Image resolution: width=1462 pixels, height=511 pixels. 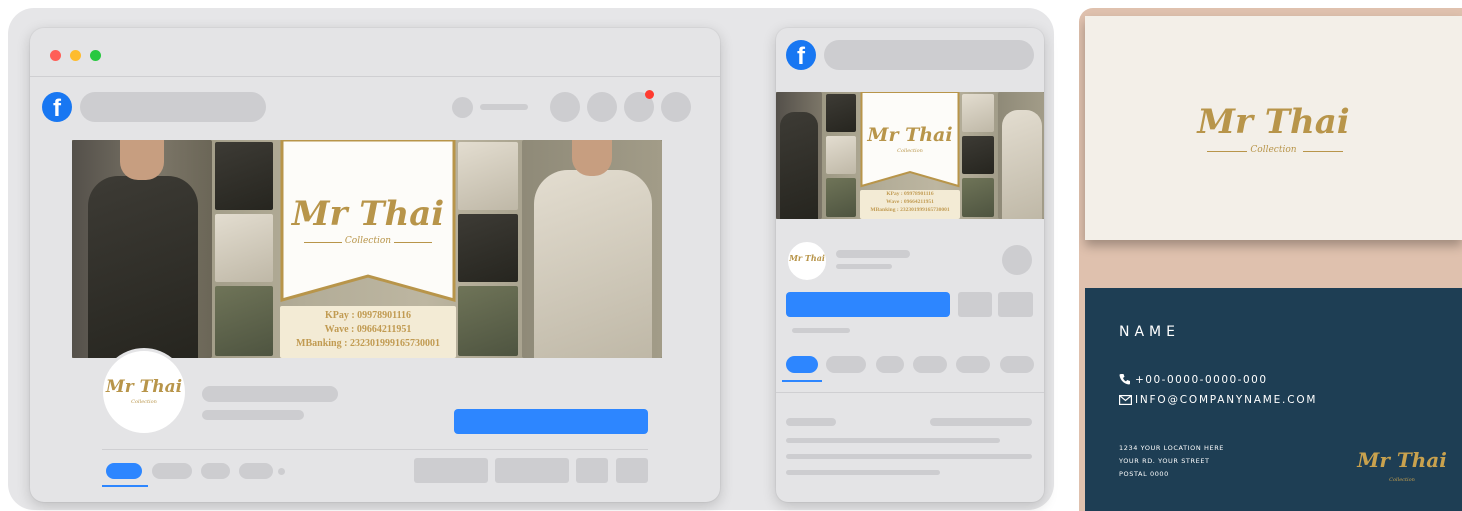 I want to click on close-button, so click(x=55, y=55).